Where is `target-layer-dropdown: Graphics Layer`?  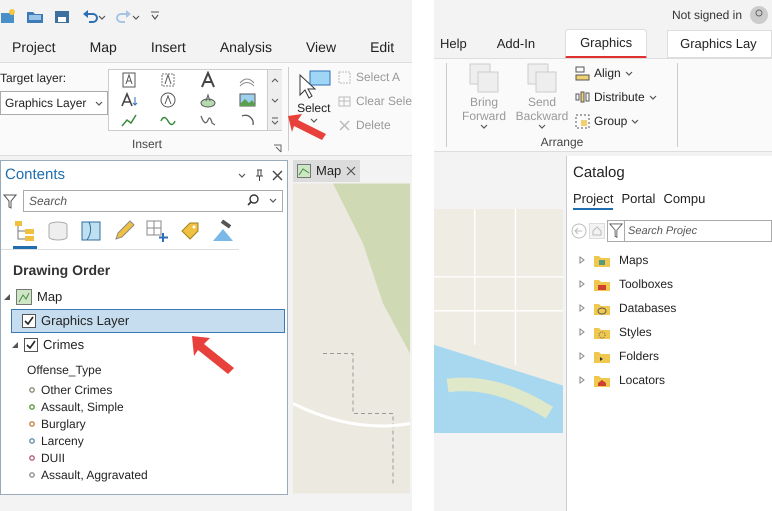
target-layer-dropdown: Graphics Layer is located at coordinates (54, 103).